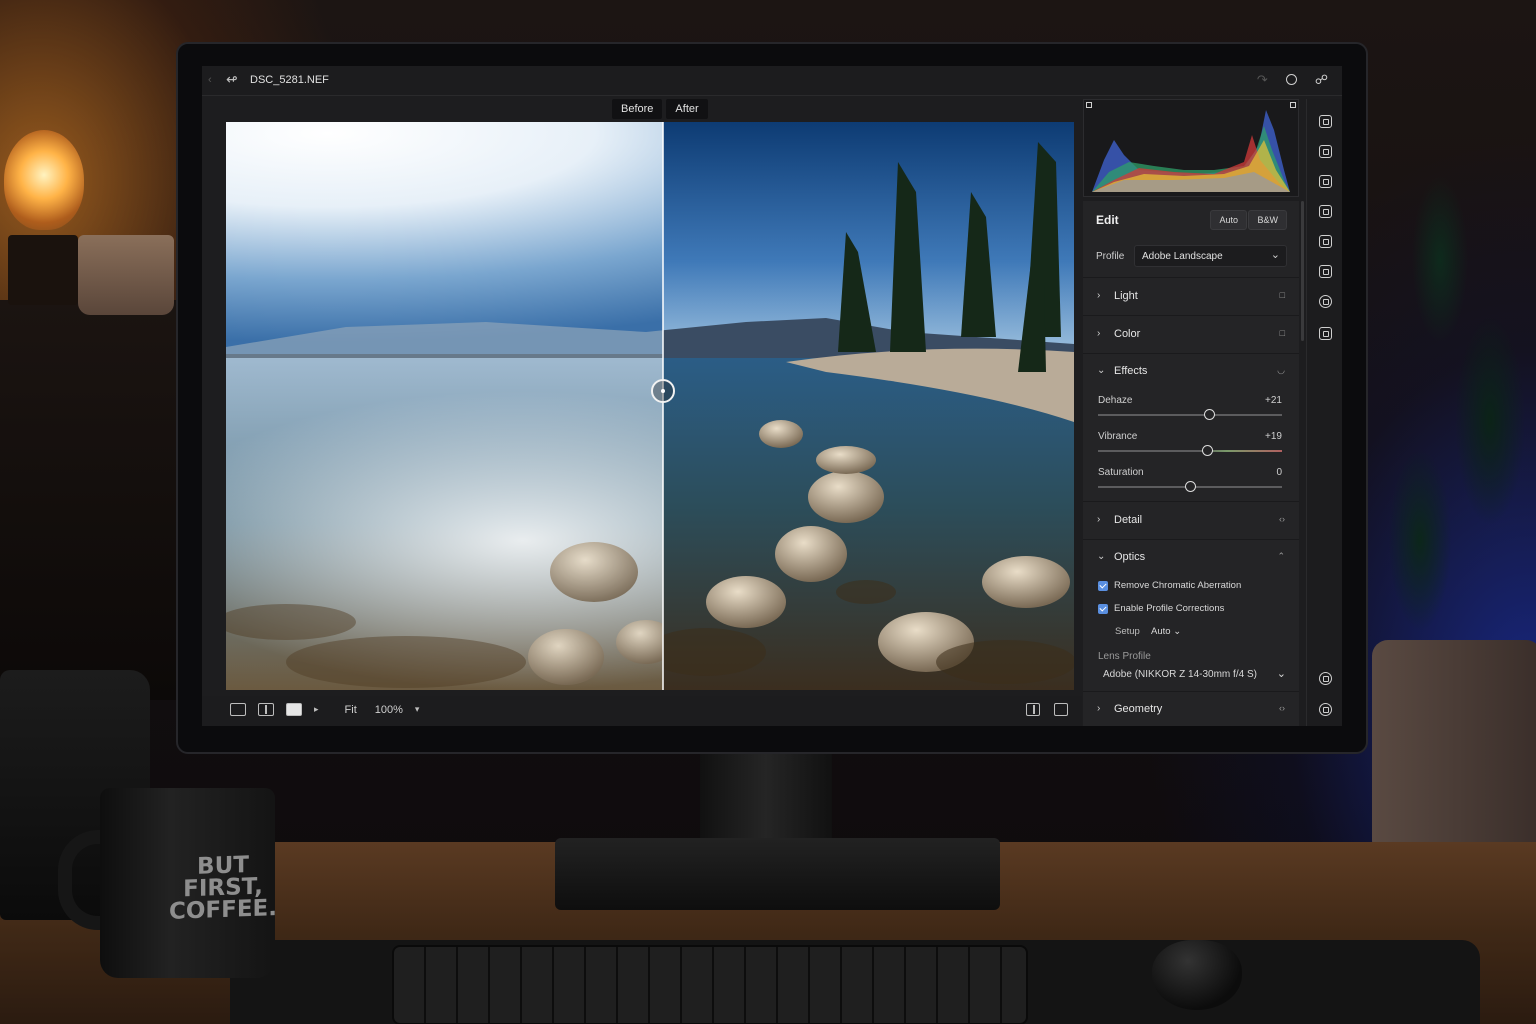 This screenshot has height=1024, width=1536. Describe the element at coordinates (44, 180) in the screenshot. I see `lamp` at that location.